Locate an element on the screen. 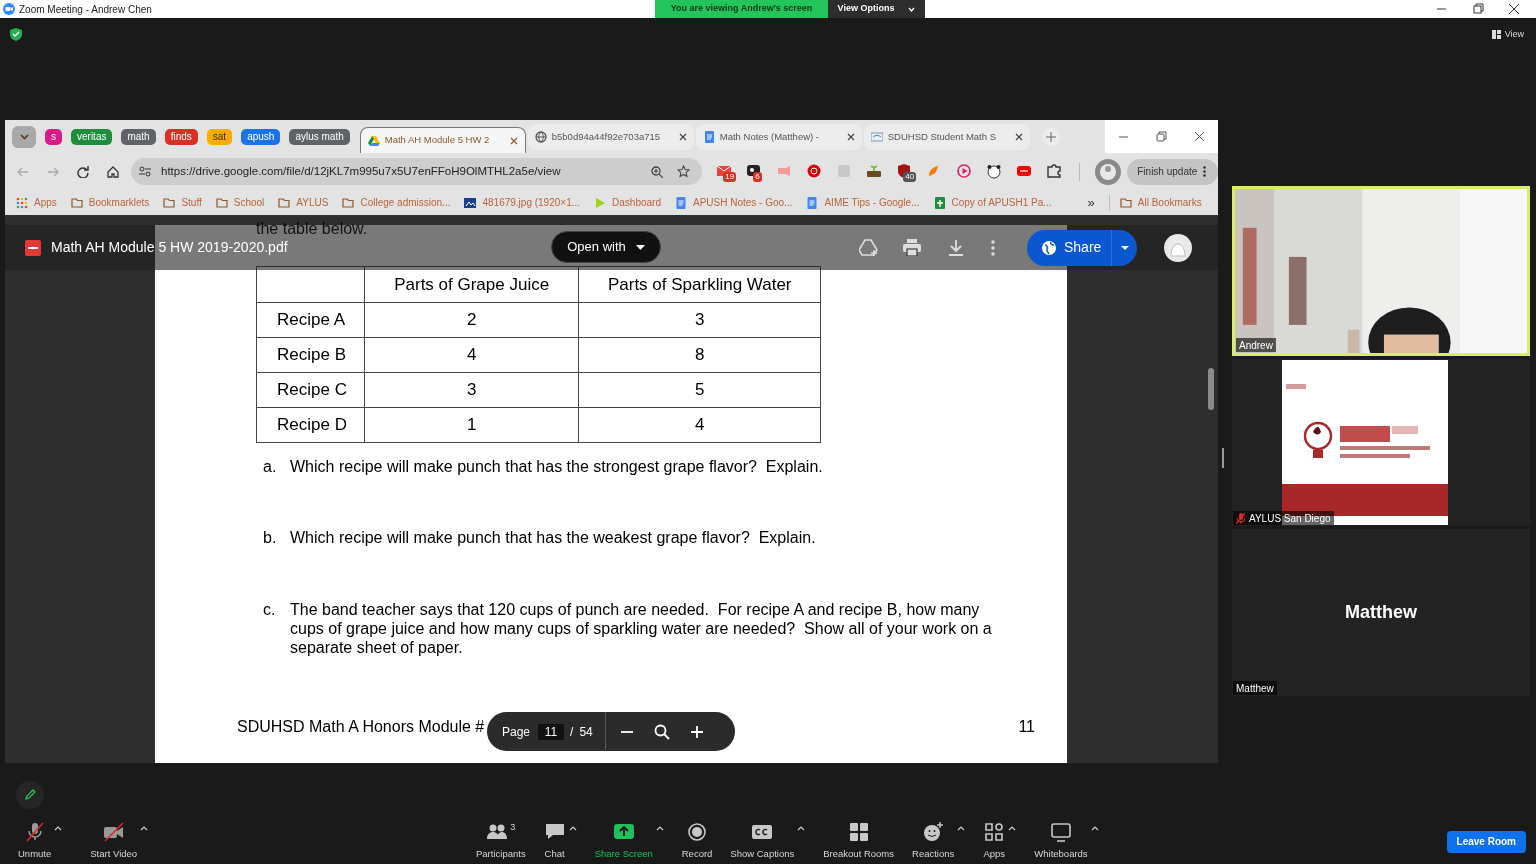 This screenshot has width=1536, height=864. table-cell: Recipe A is located at coordinates (310, 320).